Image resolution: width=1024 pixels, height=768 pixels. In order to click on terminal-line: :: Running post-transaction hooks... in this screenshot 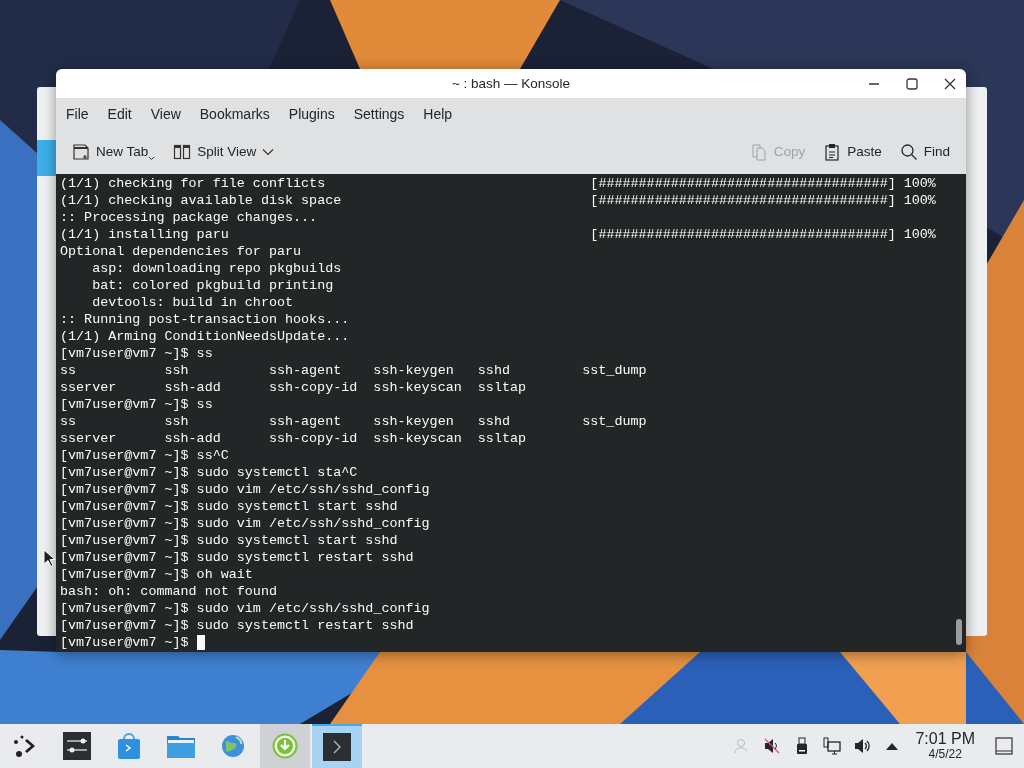, I will do `click(205, 319)`.